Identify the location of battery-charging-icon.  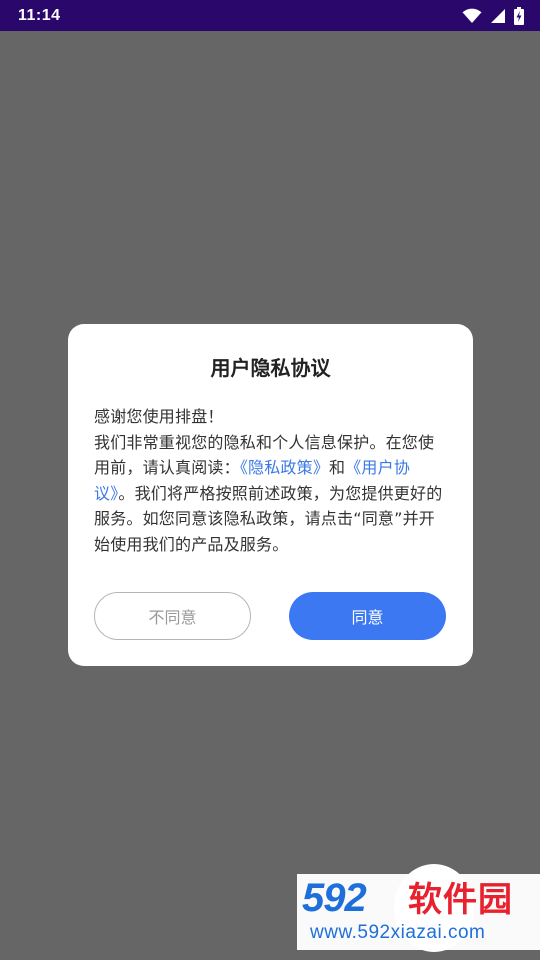
(519, 15).